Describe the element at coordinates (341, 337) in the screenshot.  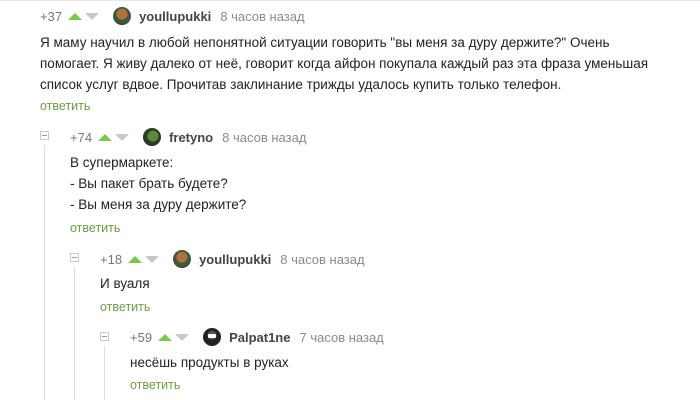
I see `comment-time: 7 часов назад` at that location.